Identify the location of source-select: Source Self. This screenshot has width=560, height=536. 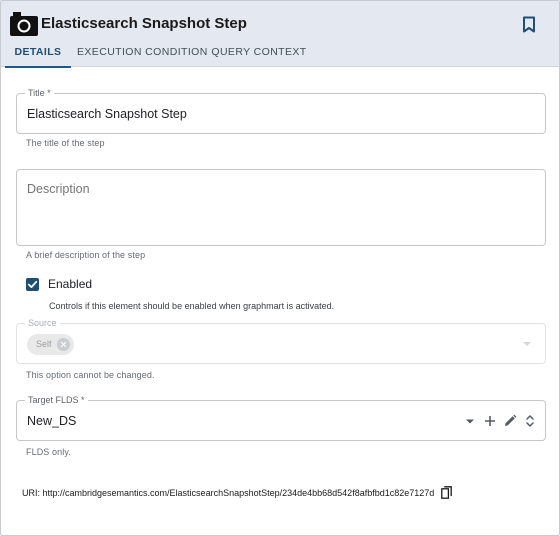
(281, 340).